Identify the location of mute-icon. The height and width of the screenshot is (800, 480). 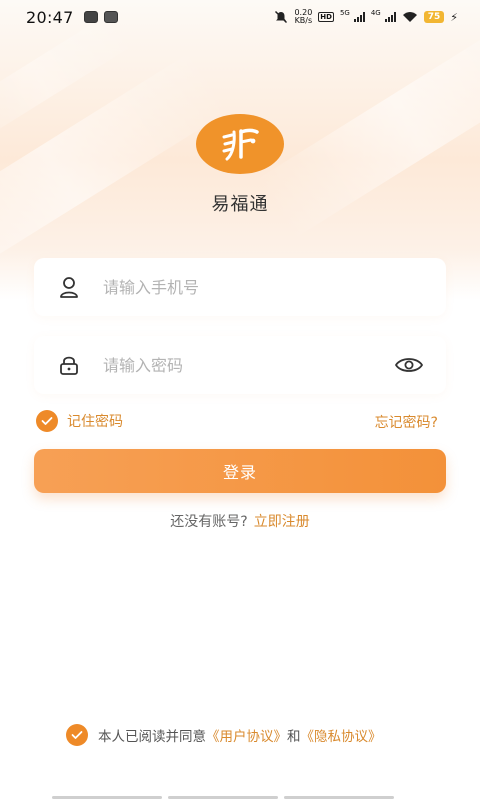
(281, 17).